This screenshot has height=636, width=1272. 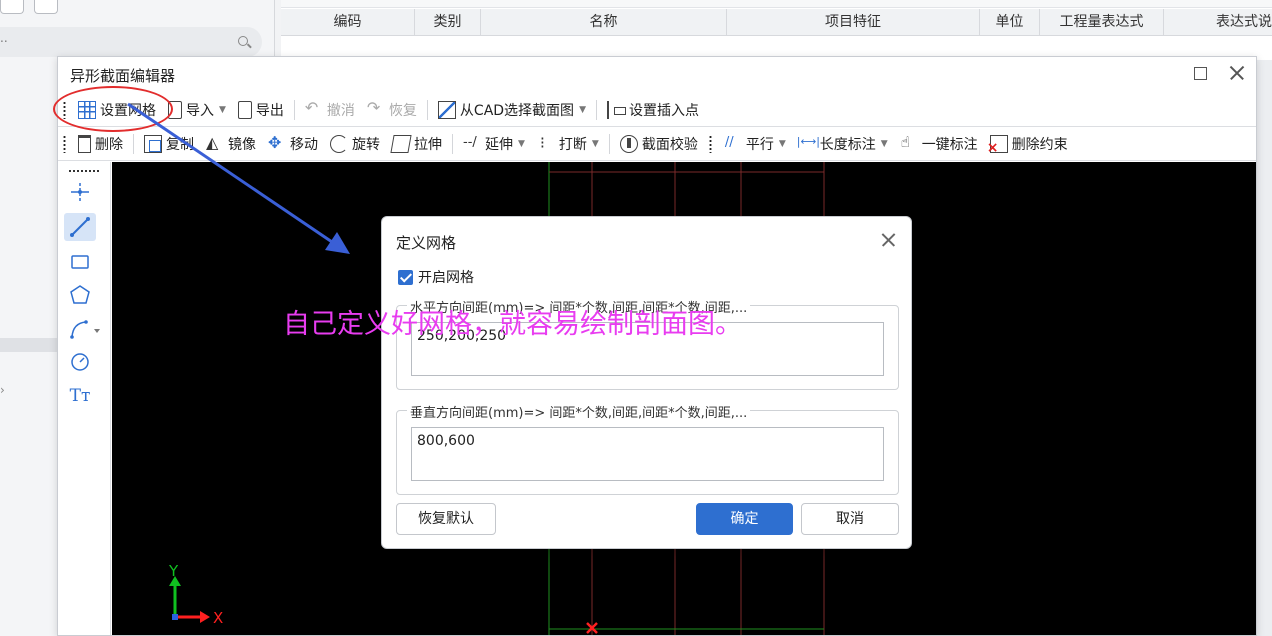 I want to click on rotate-icon, so click(x=339, y=143).